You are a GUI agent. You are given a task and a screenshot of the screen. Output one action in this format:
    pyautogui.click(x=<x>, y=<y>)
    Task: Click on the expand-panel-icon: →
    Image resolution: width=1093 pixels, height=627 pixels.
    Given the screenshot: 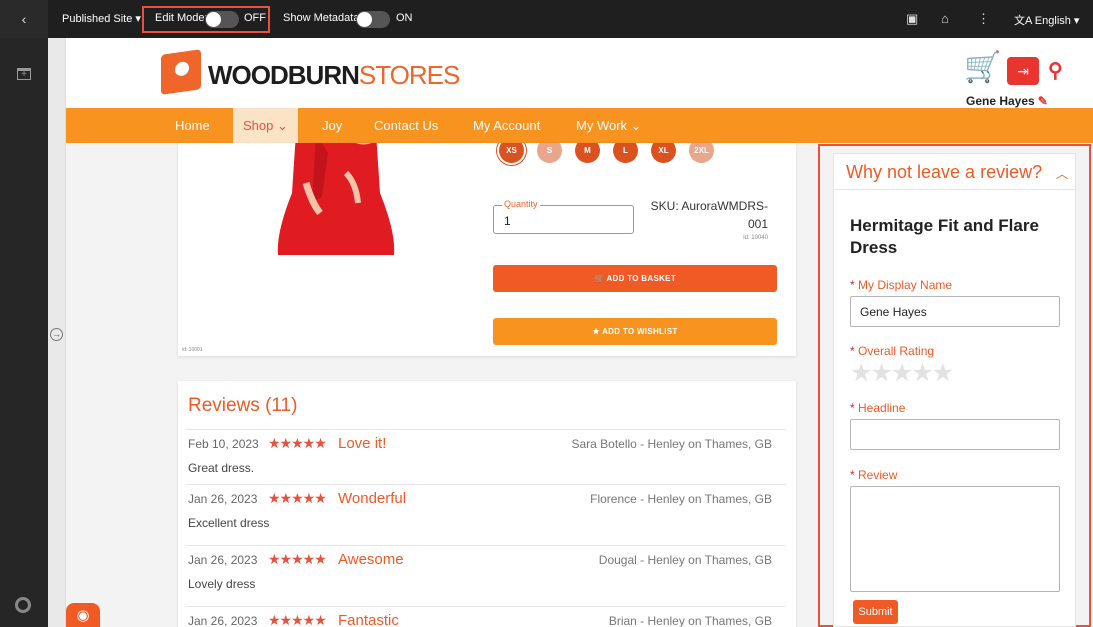 What is the action you would take?
    pyautogui.click(x=56, y=334)
    